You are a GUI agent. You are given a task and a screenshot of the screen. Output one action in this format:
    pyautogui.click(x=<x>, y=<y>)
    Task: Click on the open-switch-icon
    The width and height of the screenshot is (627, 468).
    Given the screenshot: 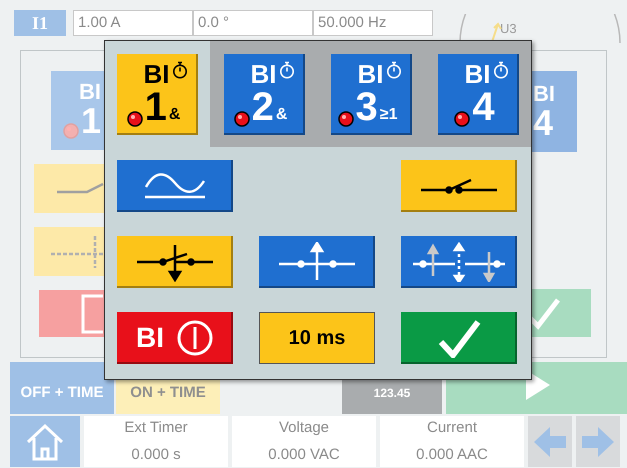 What is the action you would take?
    pyautogui.click(x=459, y=186)
    